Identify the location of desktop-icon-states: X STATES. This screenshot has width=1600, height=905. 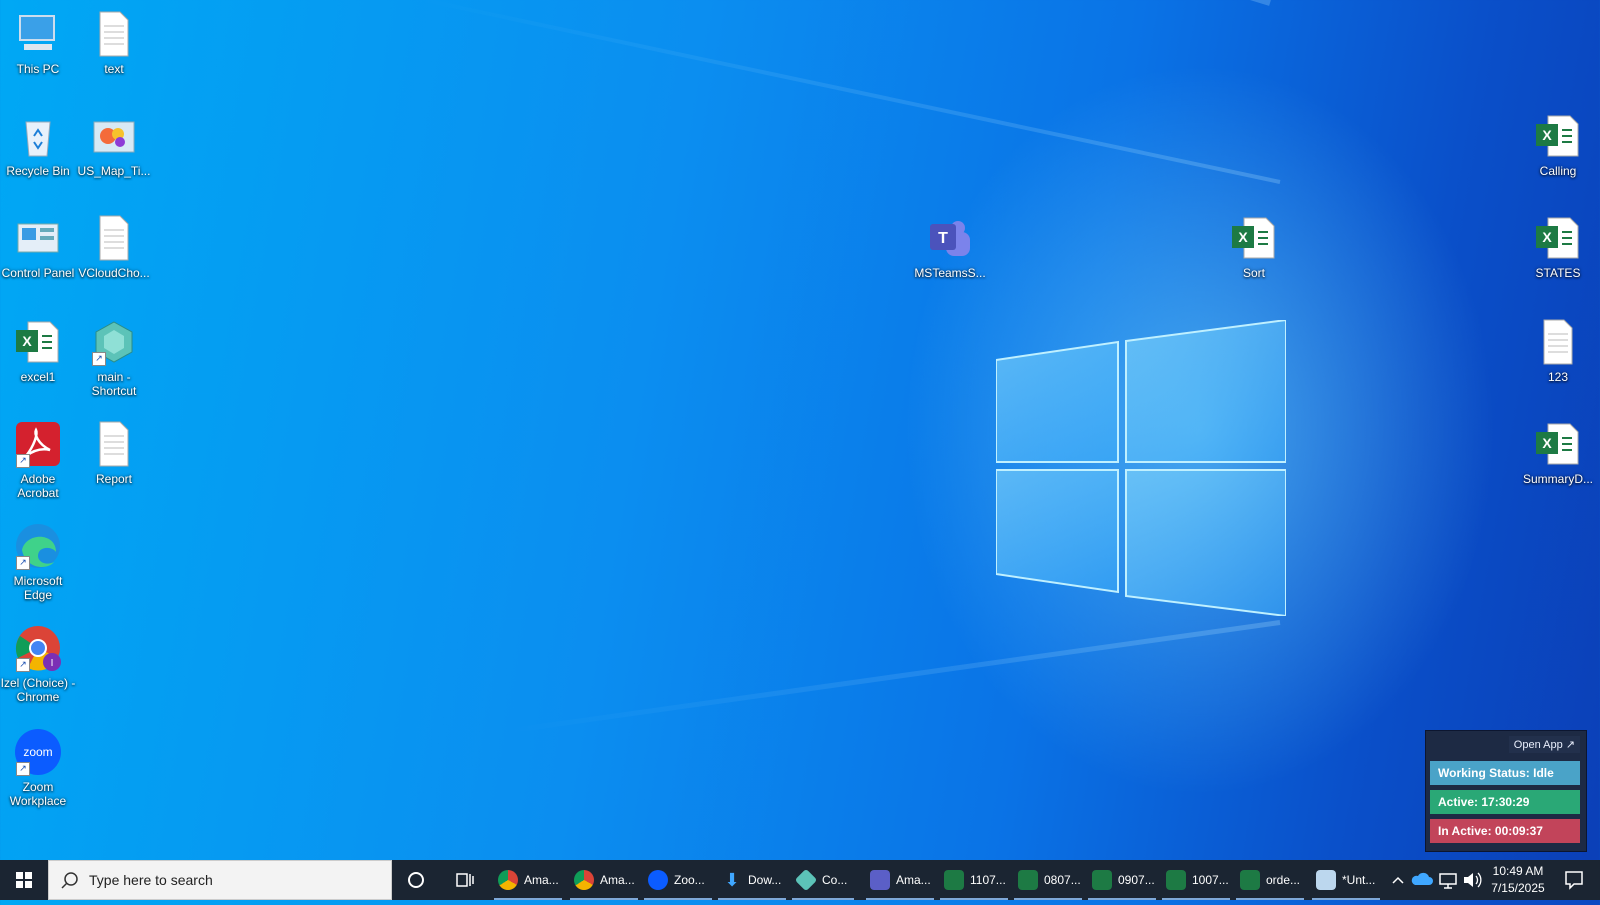
(1558, 247).